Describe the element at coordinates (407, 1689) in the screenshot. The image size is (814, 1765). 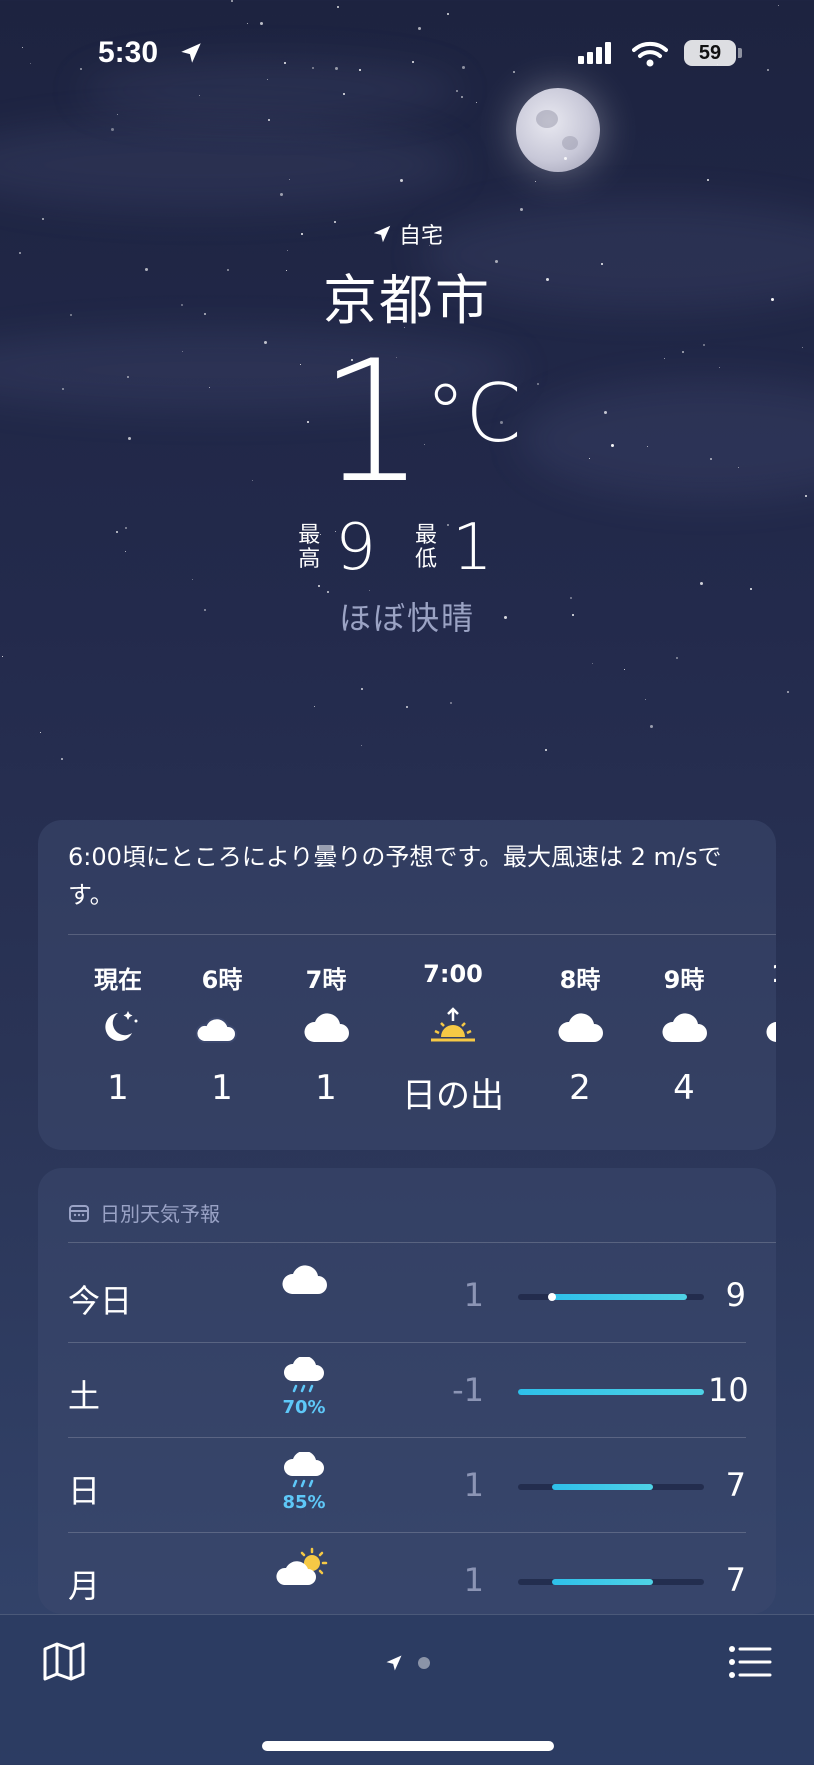
I see `bottom-toolbar` at that location.